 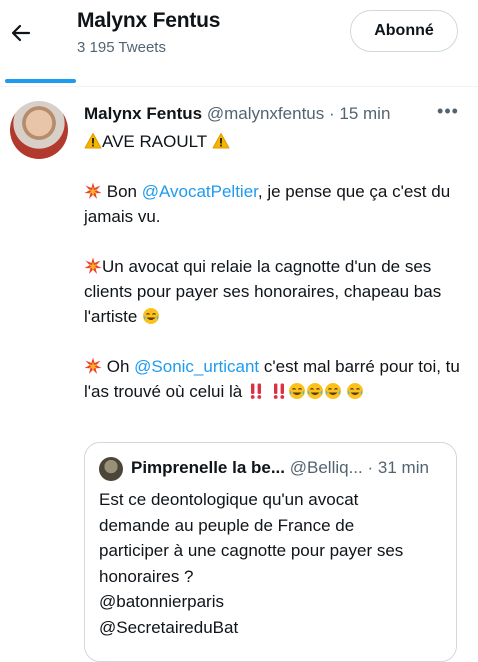 What do you see at coordinates (143, 113) in the screenshot?
I see `tweet-author-name: Malynx Fentus` at bounding box center [143, 113].